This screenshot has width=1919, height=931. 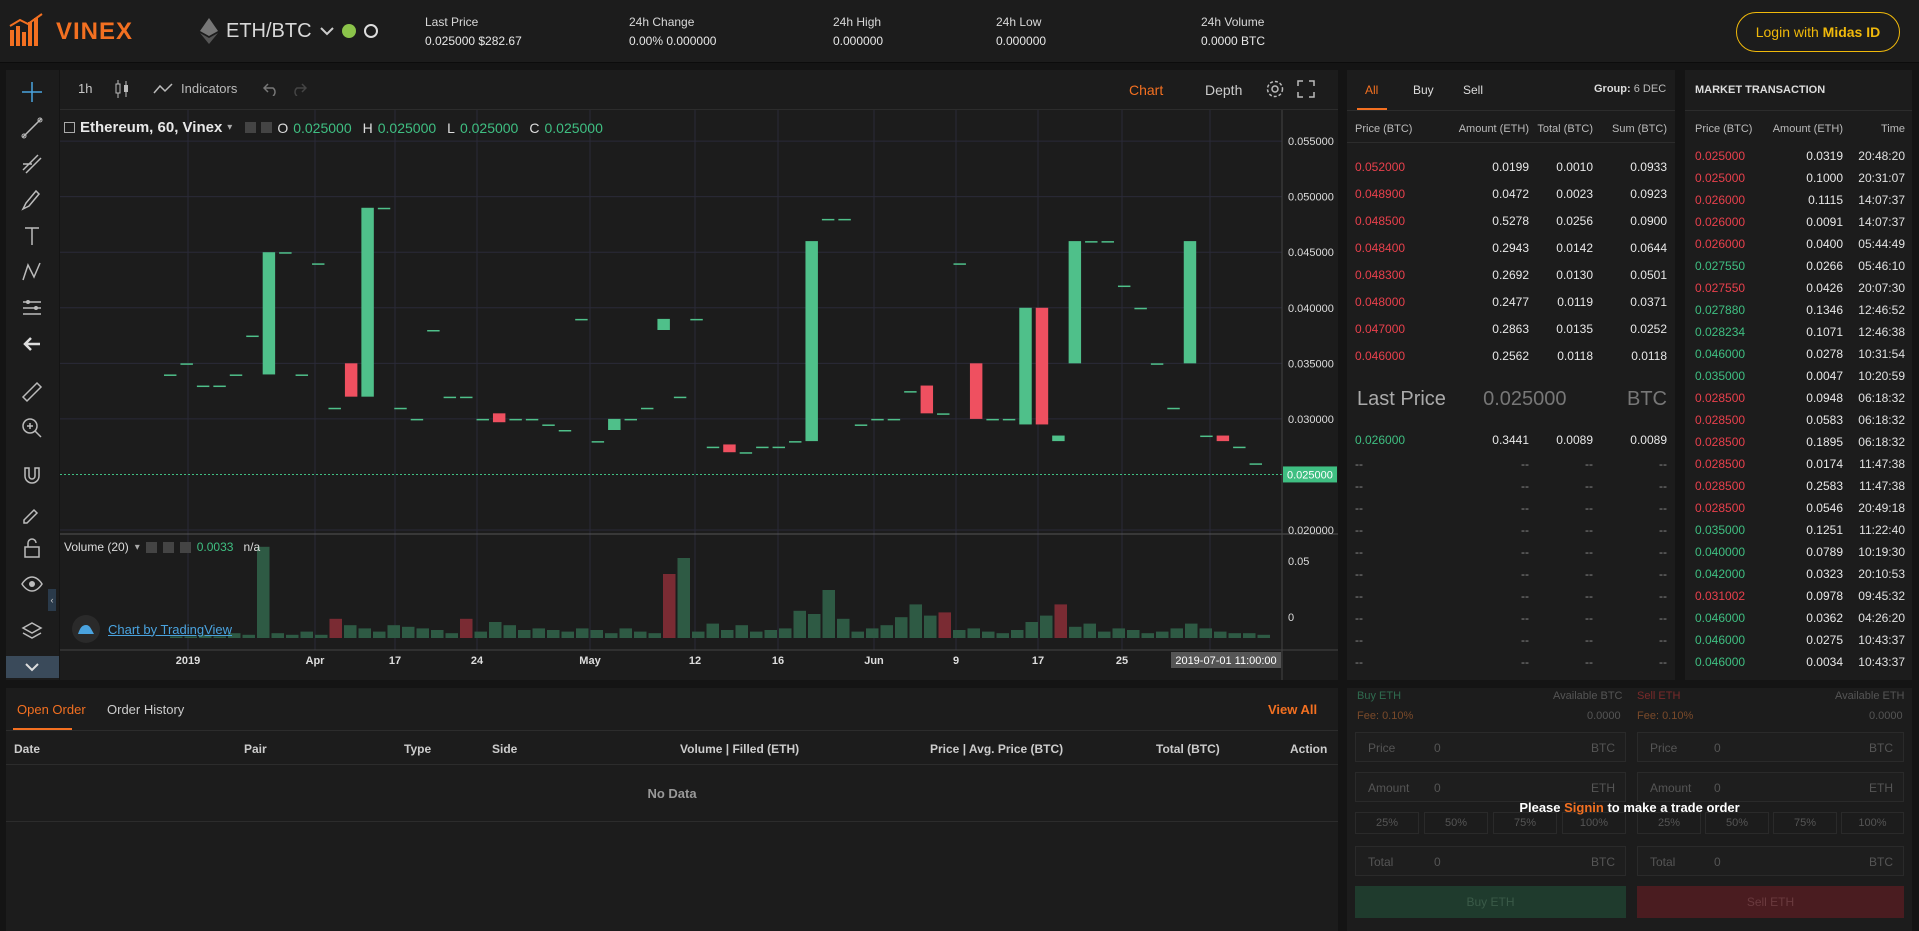 I want to click on ask-row: 0.048900 0.0472 0.0023 0.0923, so click(x=1511, y=194).